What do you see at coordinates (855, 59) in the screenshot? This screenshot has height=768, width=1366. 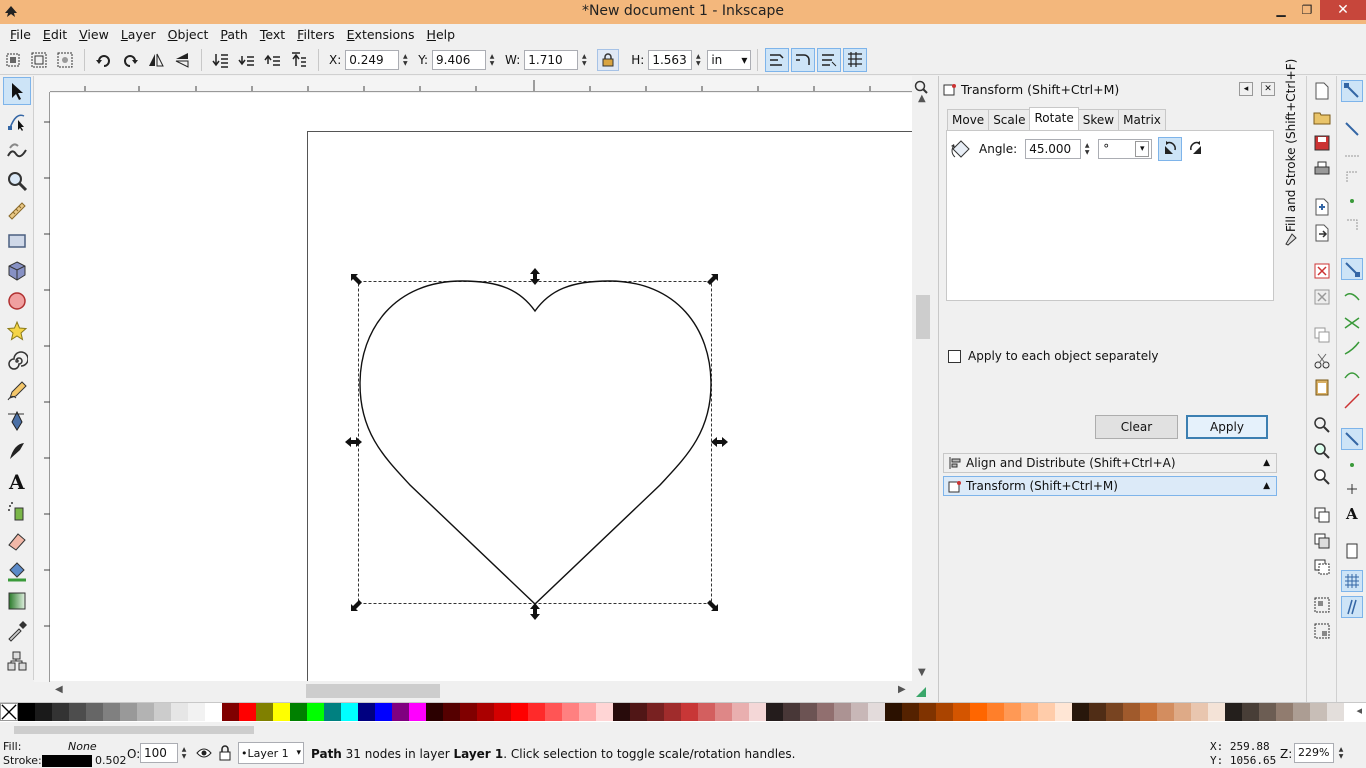 I see `transform-patterns-toggle` at bounding box center [855, 59].